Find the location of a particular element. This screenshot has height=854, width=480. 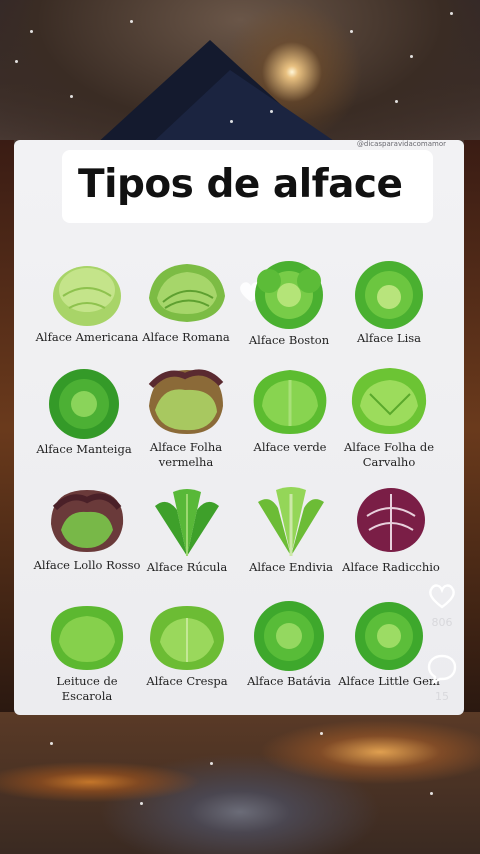

oak-leaf-lettuce-icon is located at coordinates (389, 401).